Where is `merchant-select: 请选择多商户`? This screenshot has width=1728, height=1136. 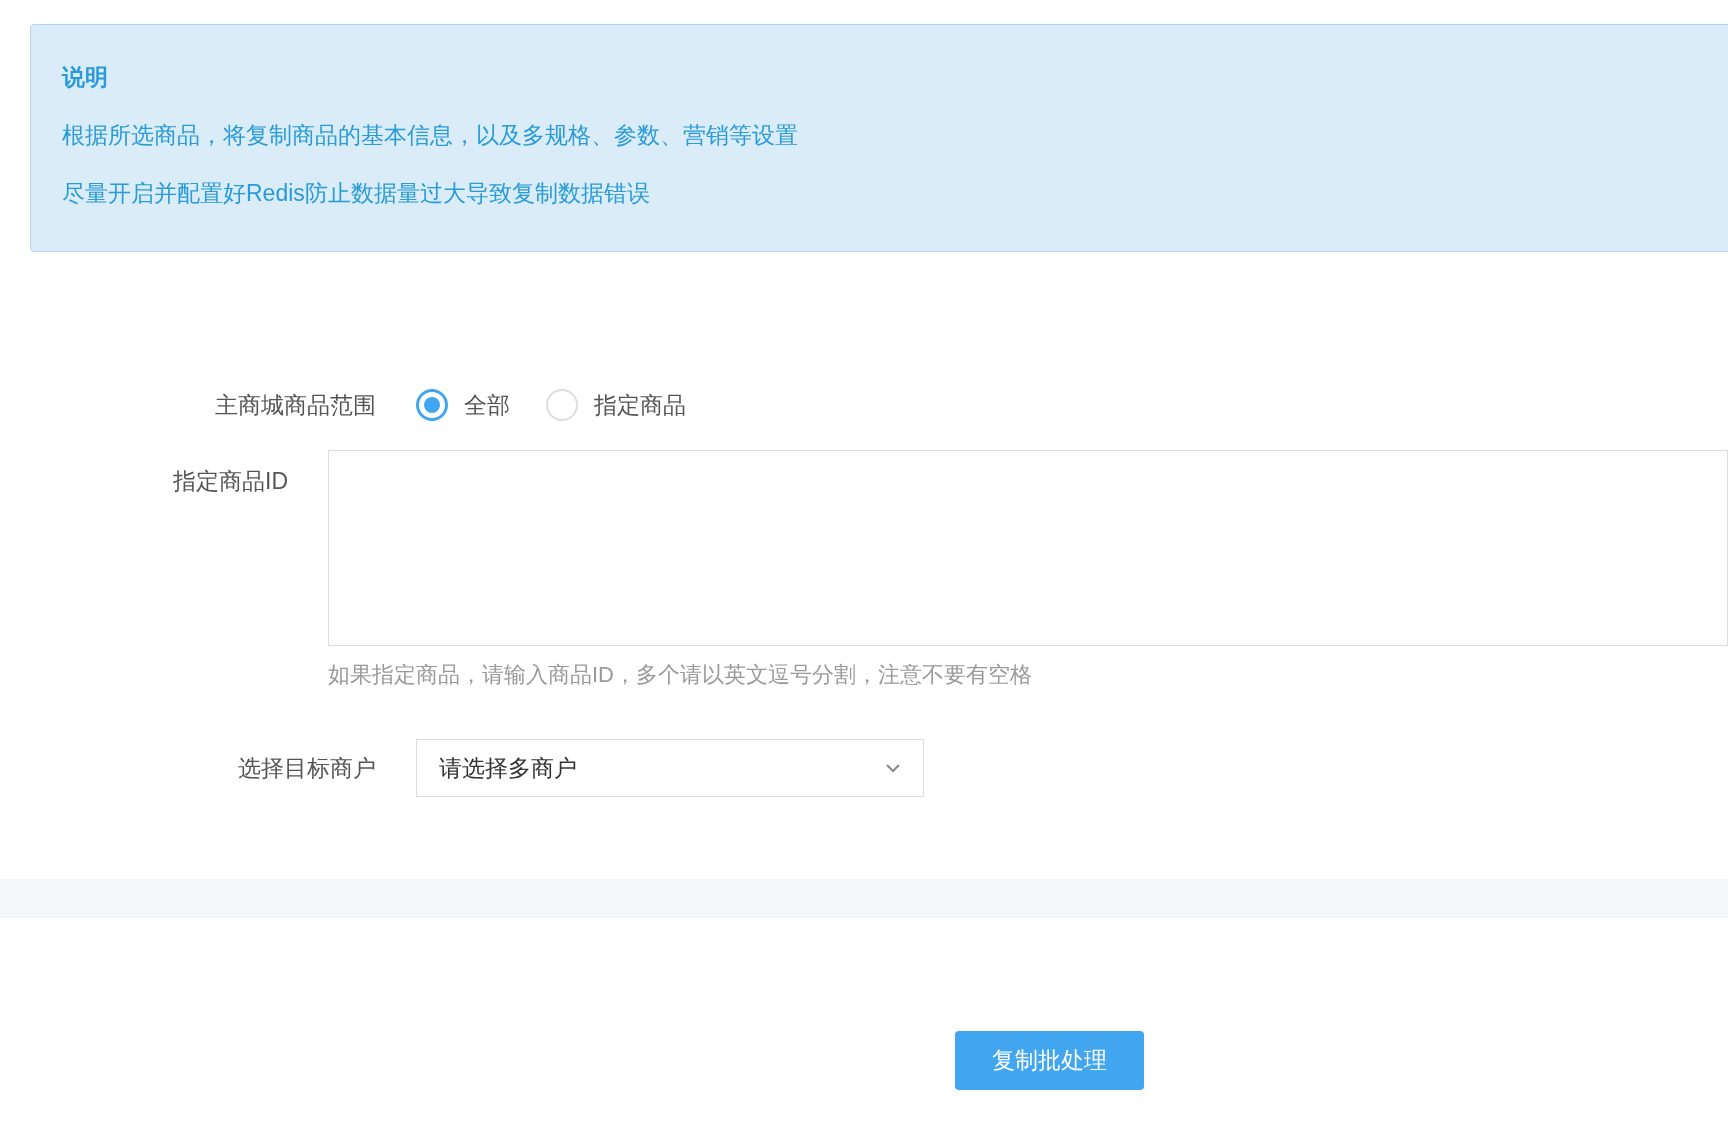
merchant-select: 请选择多商户 is located at coordinates (670, 768).